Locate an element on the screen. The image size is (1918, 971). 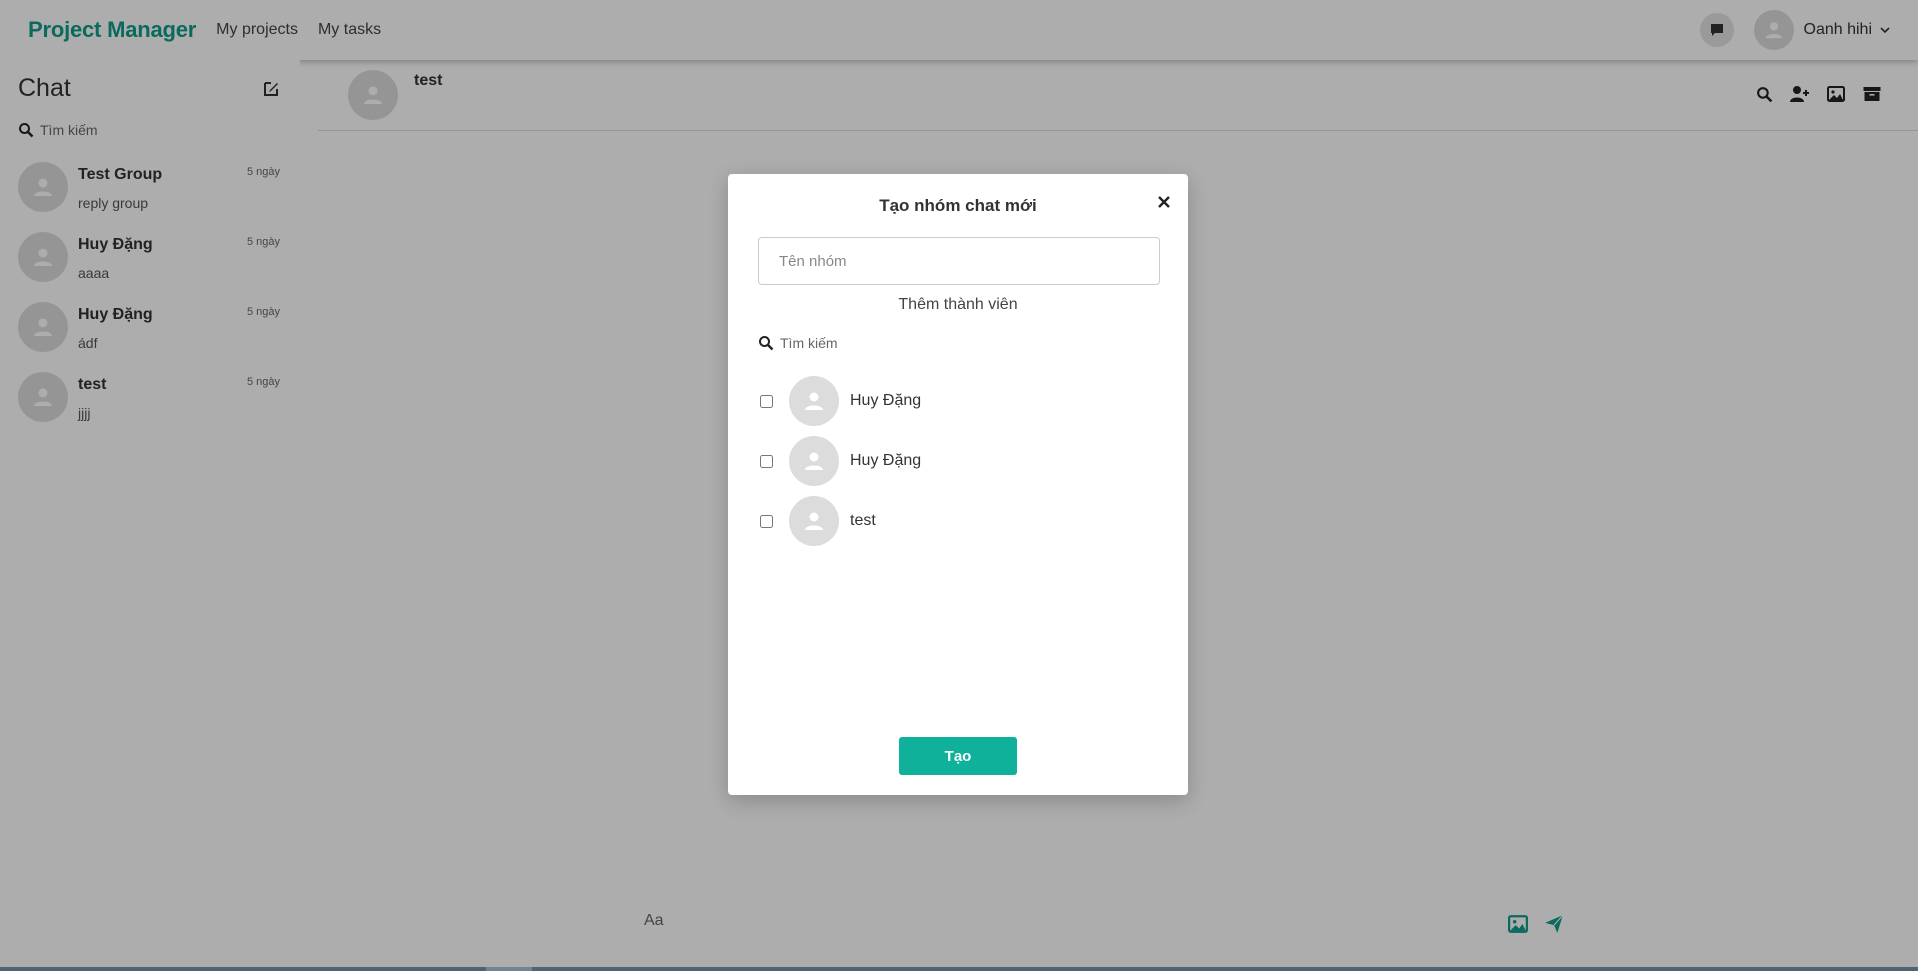
member-search-label: Tìm kiếm is located at coordinates (809, 343).